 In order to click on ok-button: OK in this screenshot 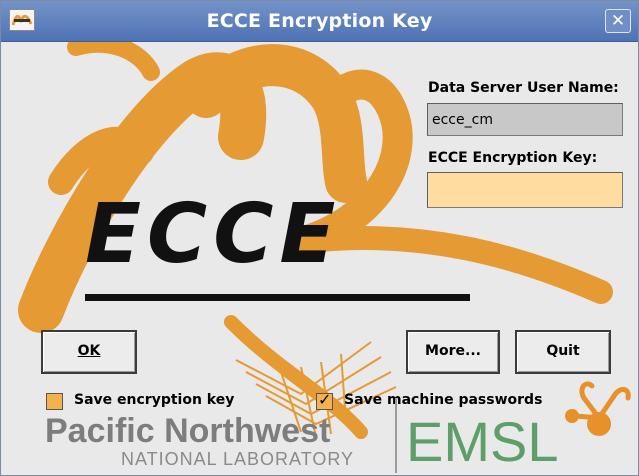, I will do `click(89, 352)`.